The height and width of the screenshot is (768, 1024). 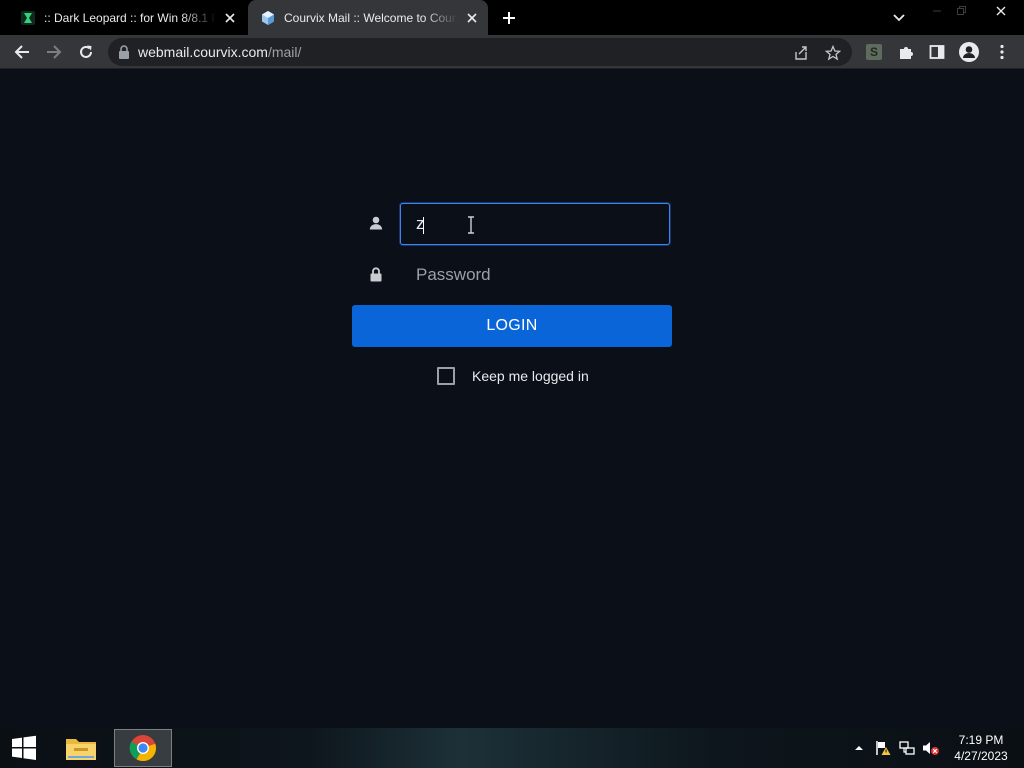 What do you see at coordinates (471, 225) in the screenshot?
I see `text-cursor-icon` at bounding box center [471, 225].